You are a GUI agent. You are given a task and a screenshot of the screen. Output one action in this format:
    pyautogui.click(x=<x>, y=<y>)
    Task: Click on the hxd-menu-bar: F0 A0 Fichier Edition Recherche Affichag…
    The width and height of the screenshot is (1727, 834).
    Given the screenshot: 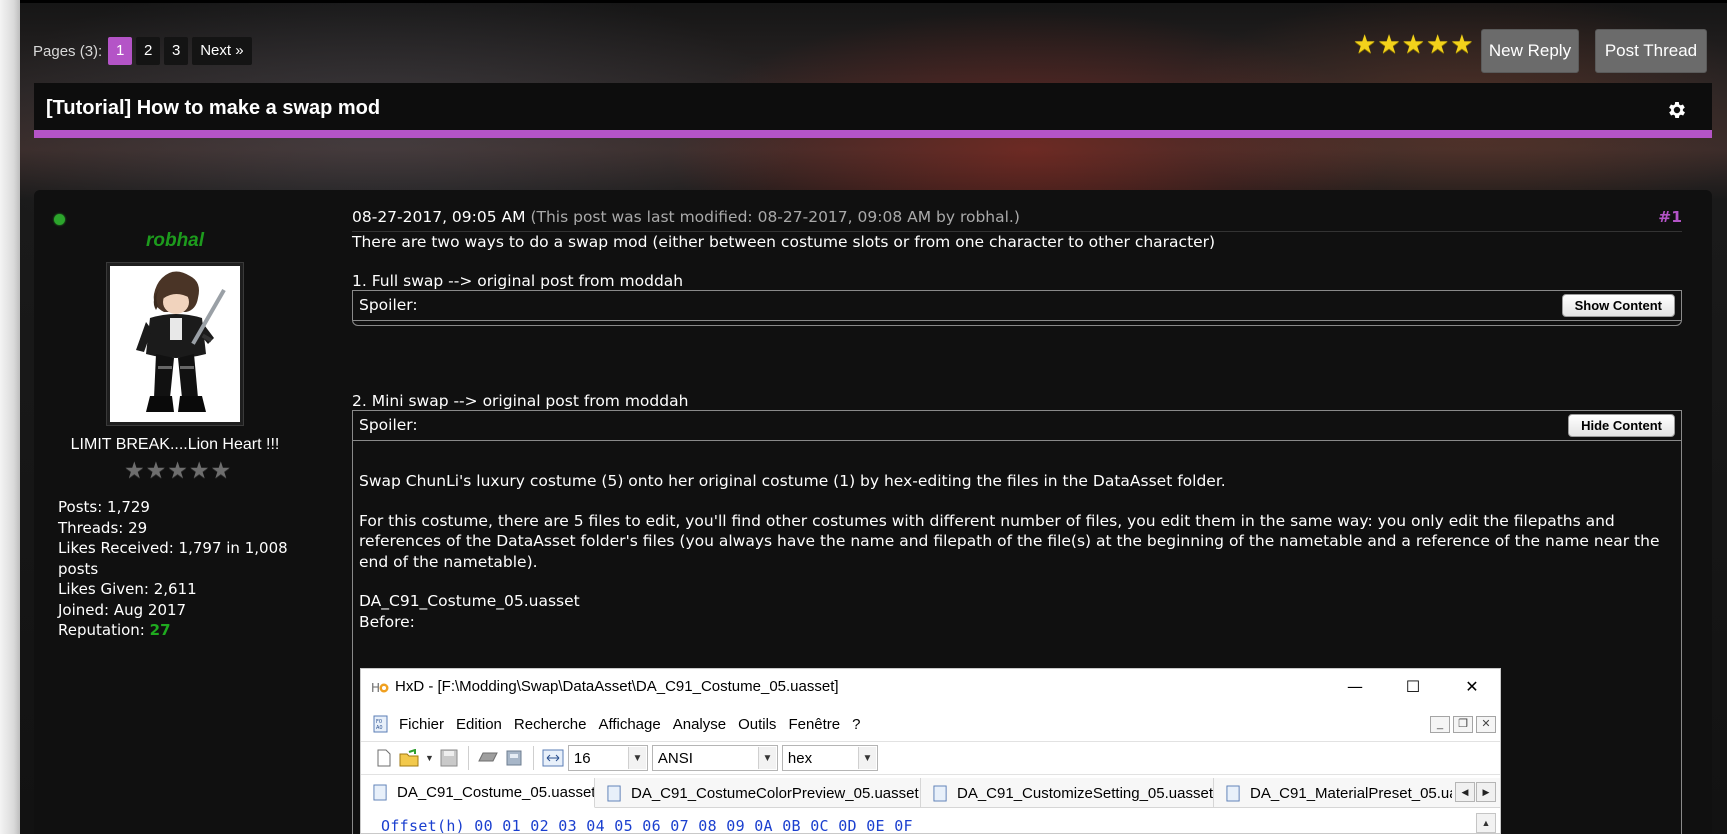 What is the action you would take?
    pyautogui.click(x=930, y=724)
    